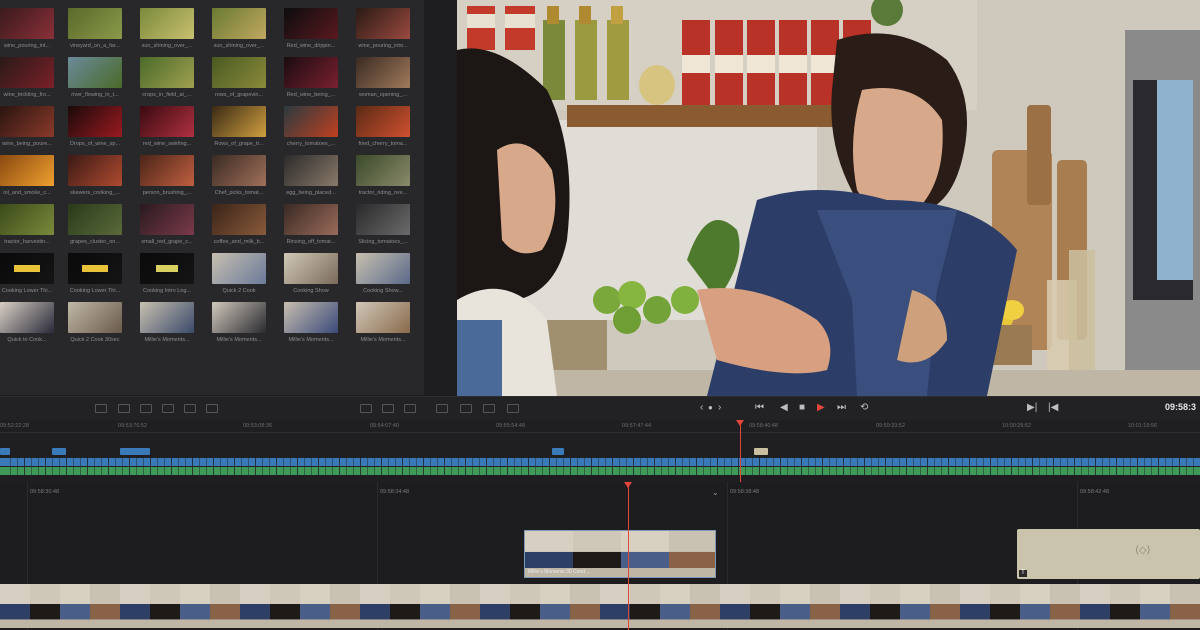 The width and height of the screenshot is (1200, 630). I want to click on media-clip: Quick 2 Cook, so click(239, 277).